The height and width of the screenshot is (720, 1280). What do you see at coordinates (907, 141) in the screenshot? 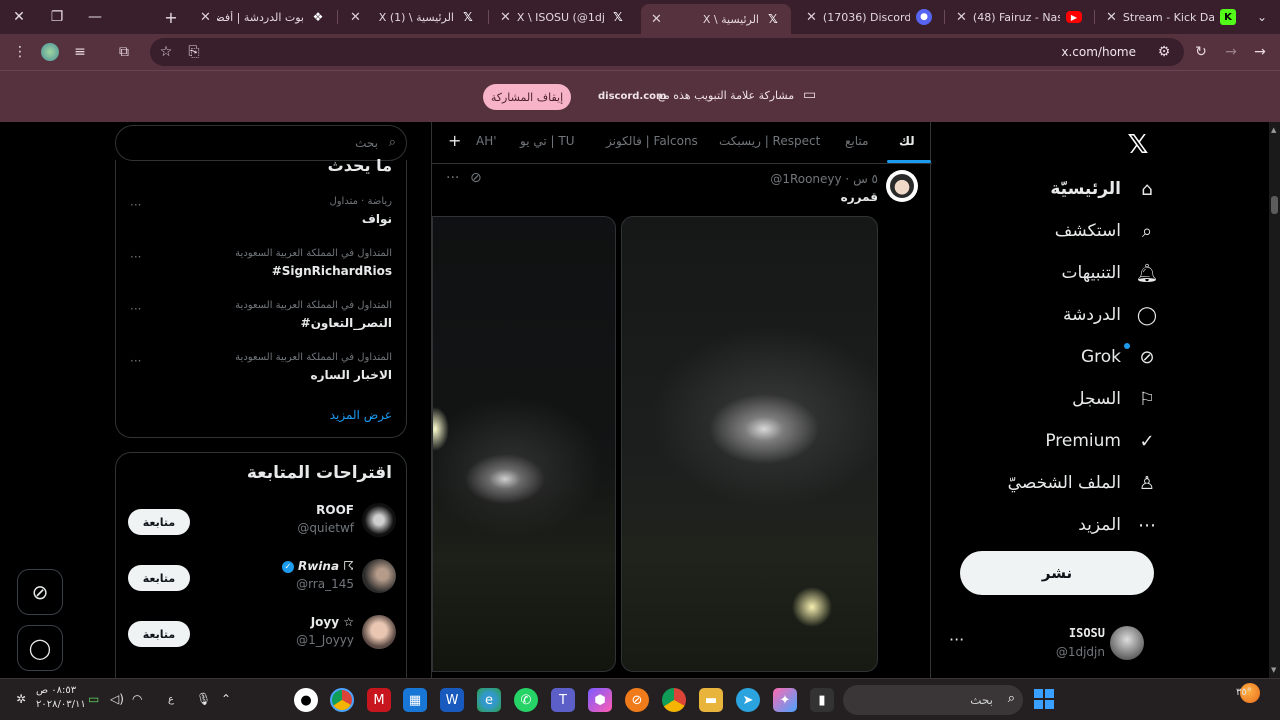
I see `tab-for-you: لك` at bounding box center [907, 141].